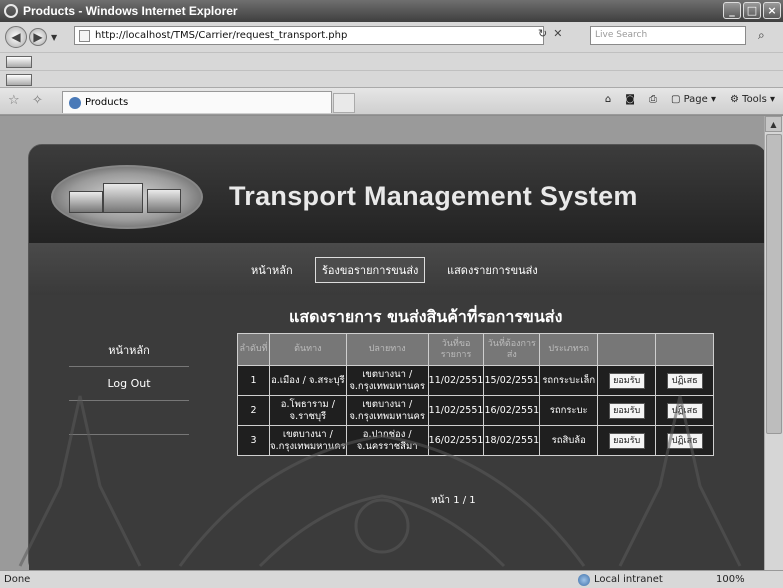 The width and height of the screenshot is (783, 588). What do you see at coordinates (512, 410) in the screenshot?
I see `cell-need-date: 16/02/2551` at bounding box center [512, 410].